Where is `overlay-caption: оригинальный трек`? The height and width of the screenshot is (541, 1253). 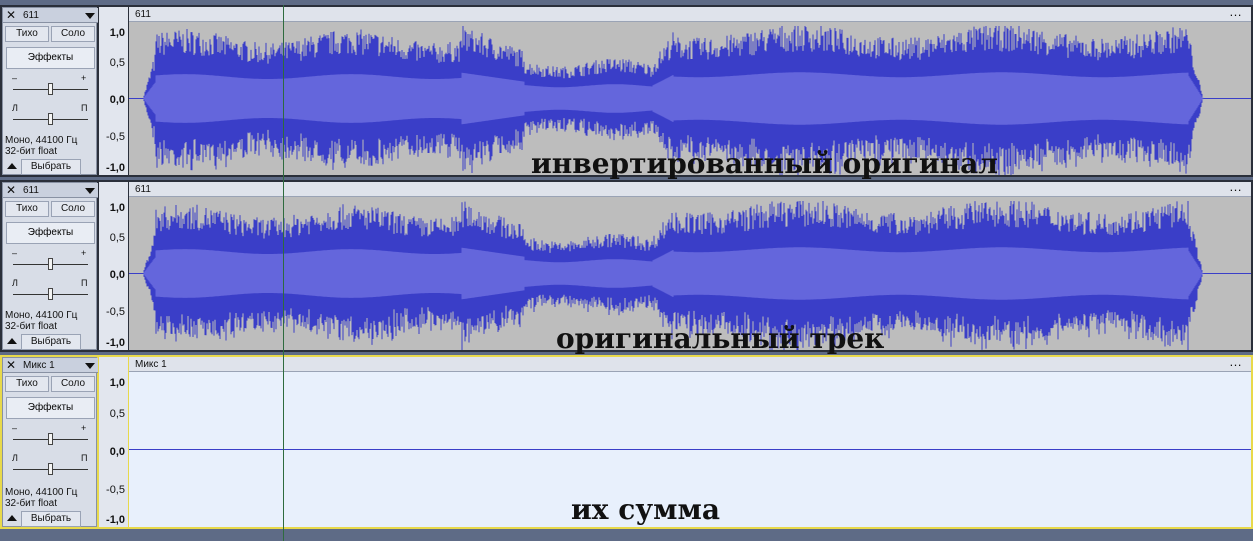
overlay-caption: оригинальный трек is located at coordinates (720, 338).